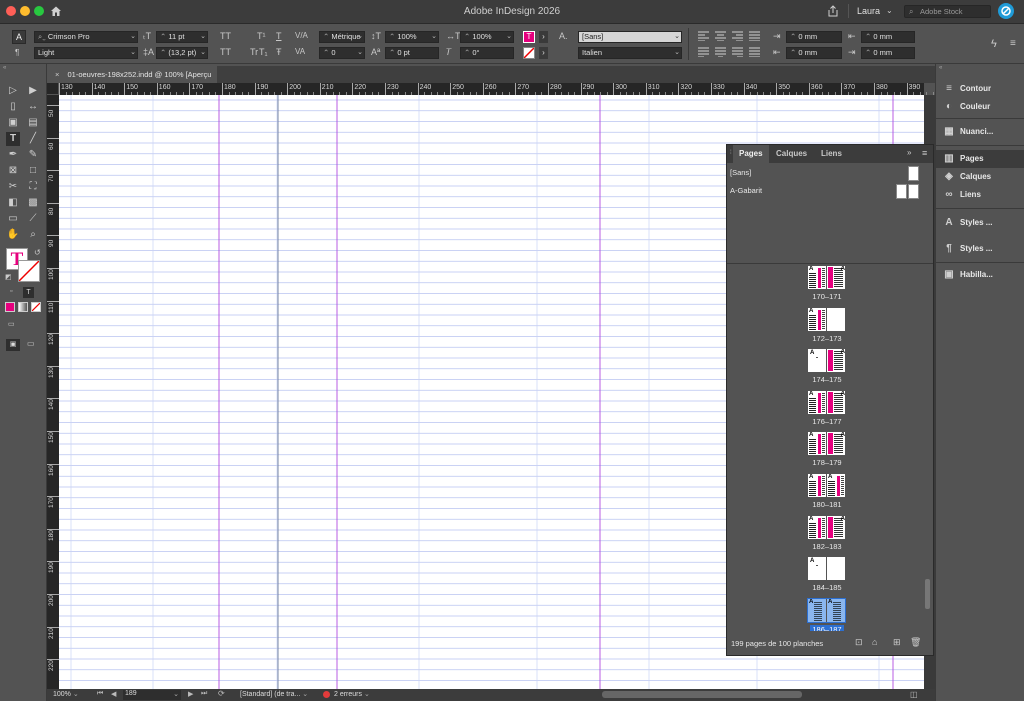 The height and width of the screenshot is (701, 1024). What do you see at coordinates (13, 187) in the screenshot?
I see `scissors-tool-icon: ✂` at bounding box center [13, 187].